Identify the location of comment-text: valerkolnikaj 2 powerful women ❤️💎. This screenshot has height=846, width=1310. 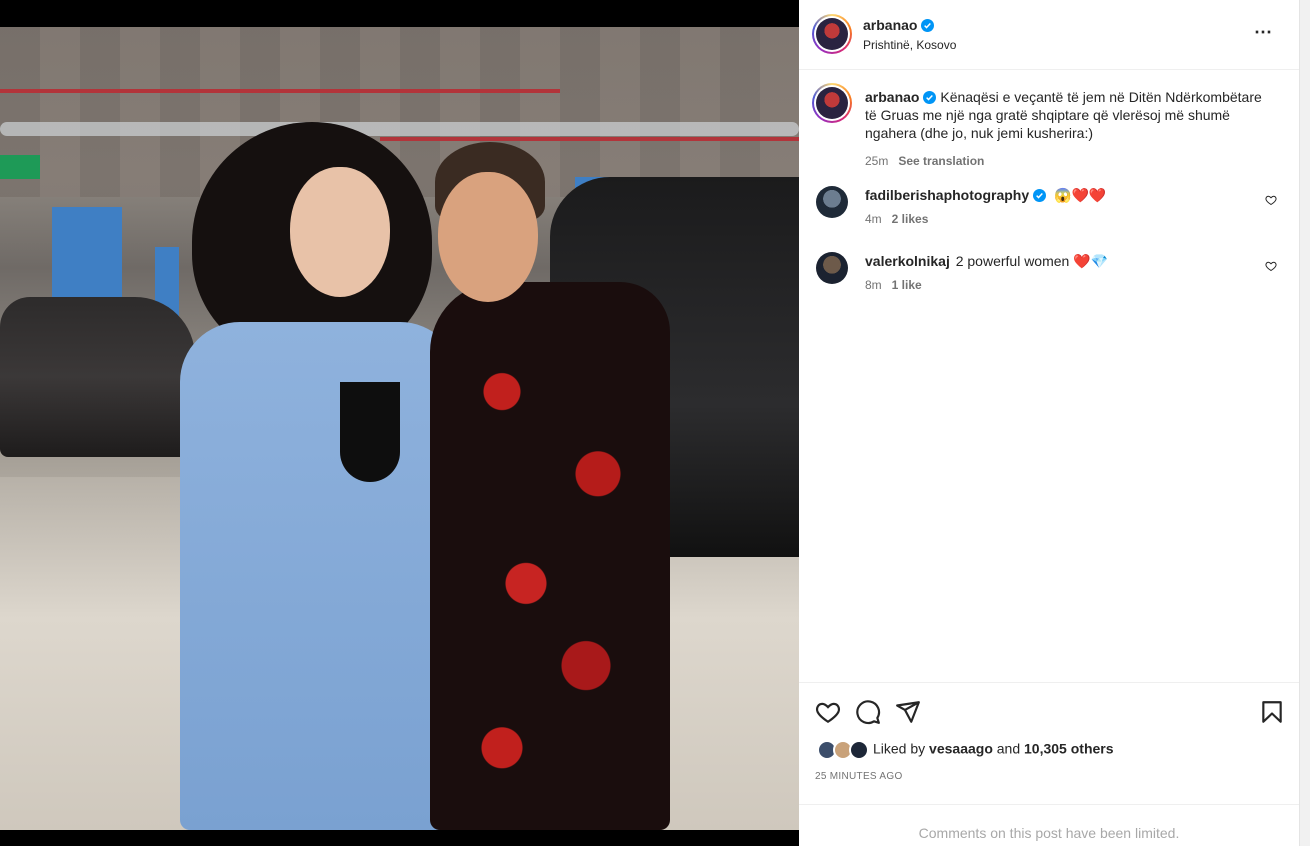
(986, 261).